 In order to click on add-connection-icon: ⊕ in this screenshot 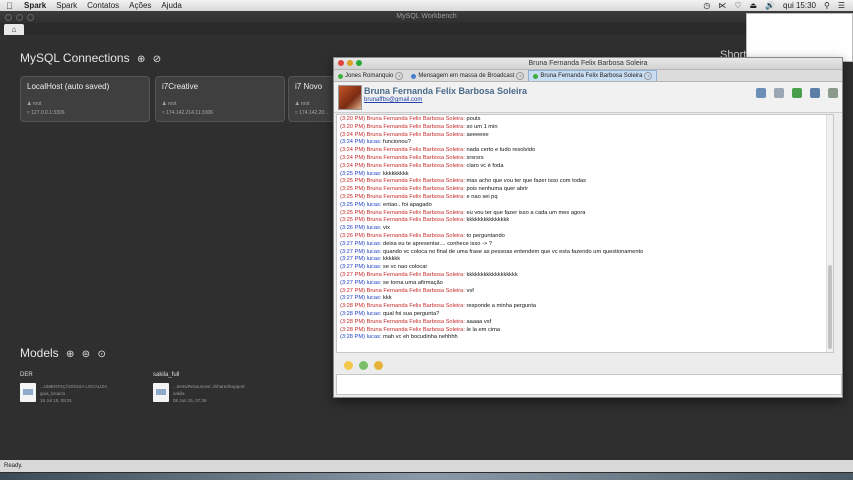, I will do `click(141, 59)`.